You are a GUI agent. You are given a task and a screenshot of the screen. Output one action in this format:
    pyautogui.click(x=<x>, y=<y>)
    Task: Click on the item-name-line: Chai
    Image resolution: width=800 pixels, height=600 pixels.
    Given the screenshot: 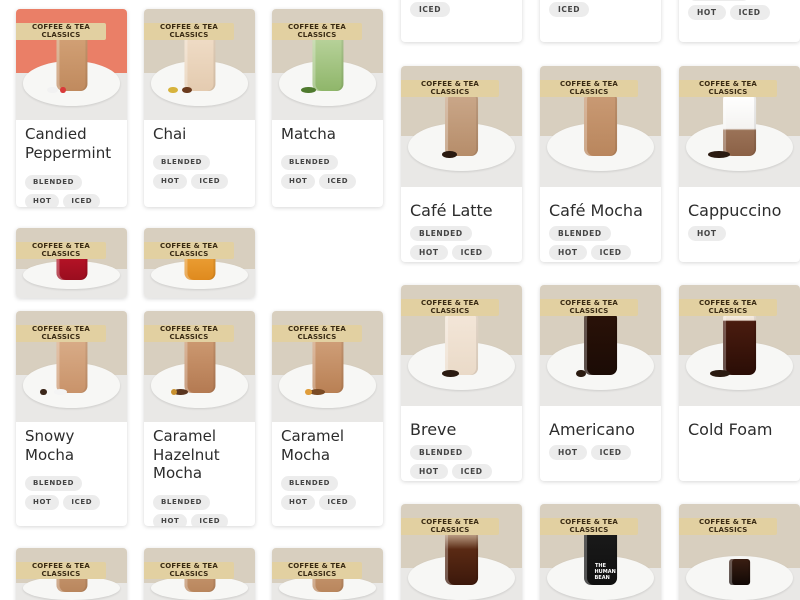 What is the action you would take?
    pyautogui.click(x=170, y=134)
    